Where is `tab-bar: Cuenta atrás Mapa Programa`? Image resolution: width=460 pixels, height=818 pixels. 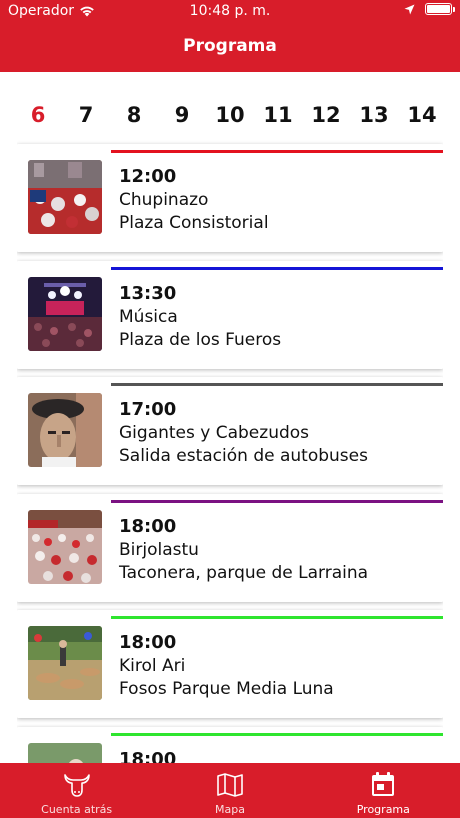
tab-bar: Cuenta atrás Mapa Programa is located at coordinates (230, 790).